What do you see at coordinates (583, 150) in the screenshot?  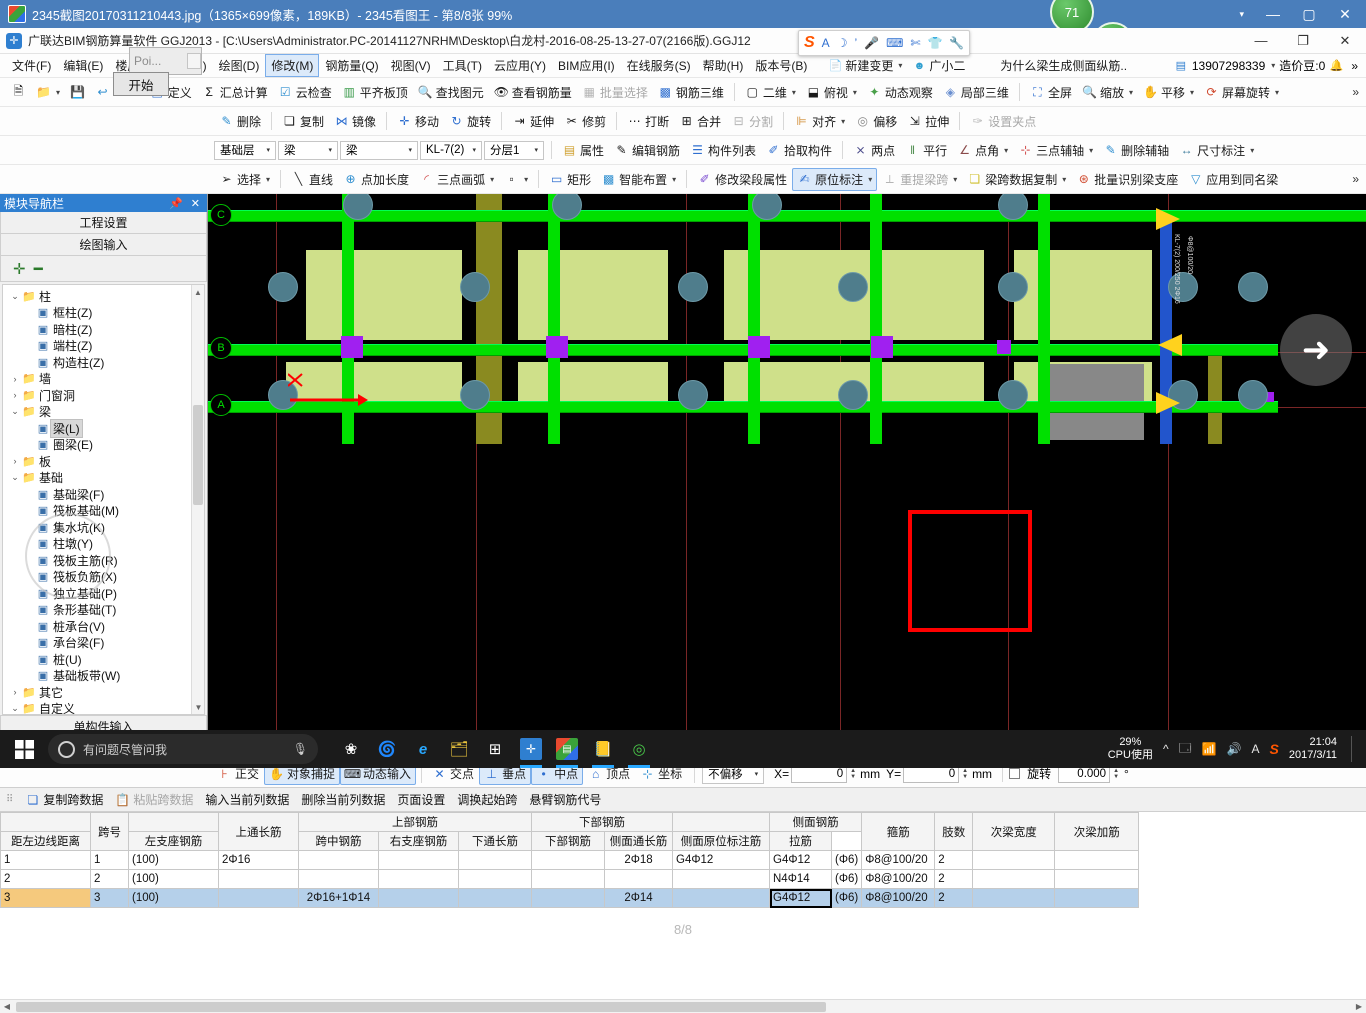 I see `property-icon-button: ▤ 属性` at bounding box center [583, 150].